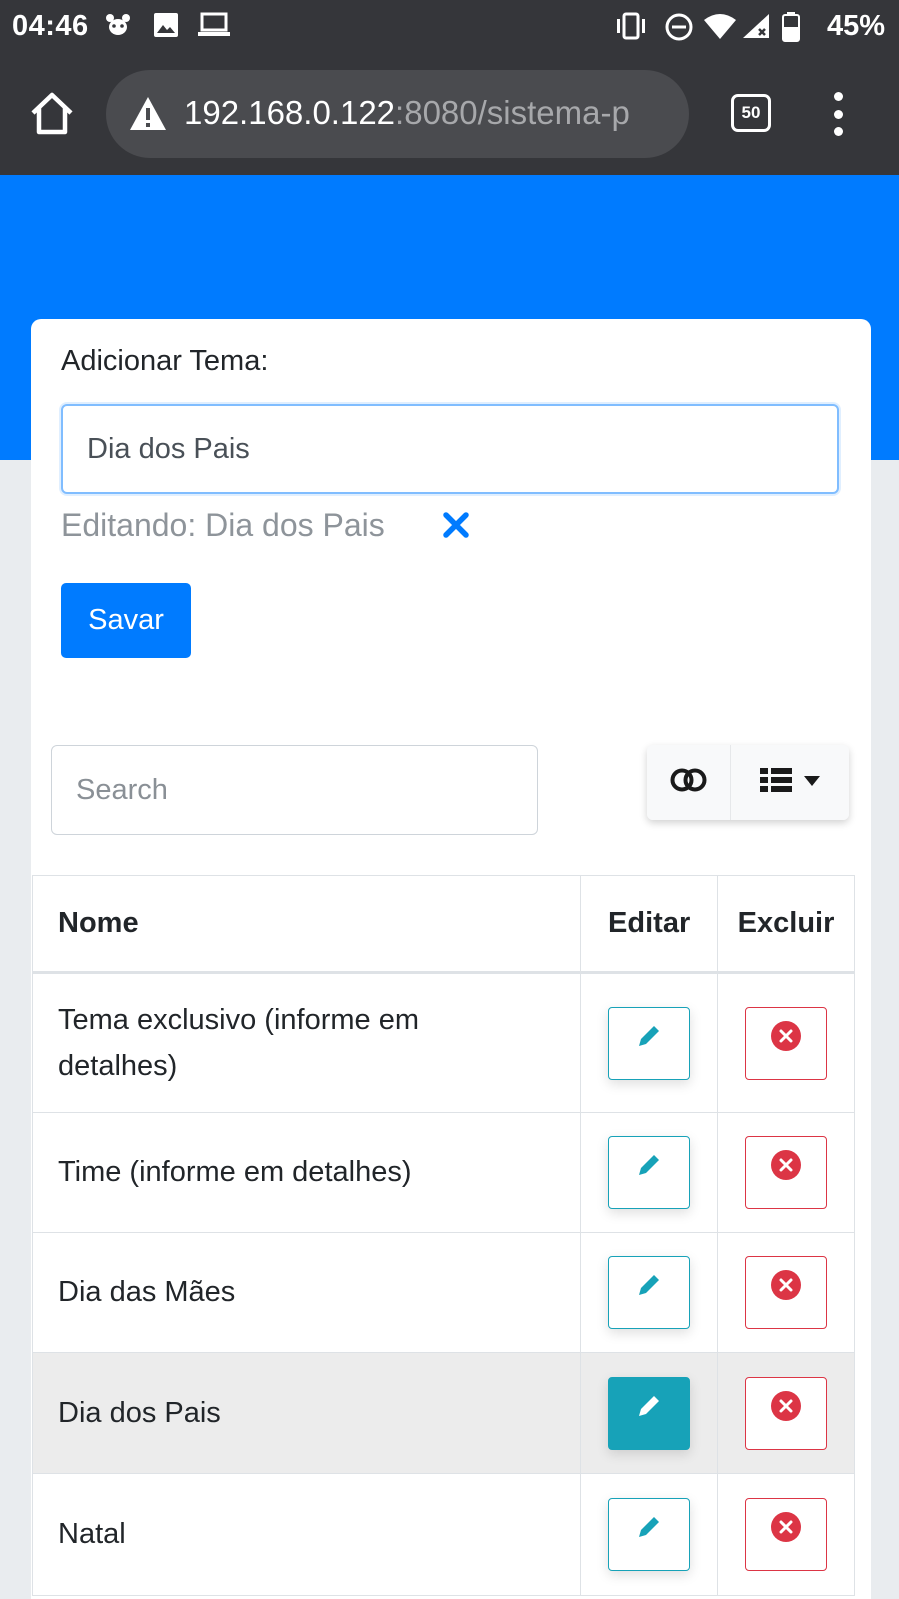 This screenshot has height=1599, width=899. I want to click on browser-toolbar: 192.168.0.122:8080/sistema-p 50, so click(449, 113).